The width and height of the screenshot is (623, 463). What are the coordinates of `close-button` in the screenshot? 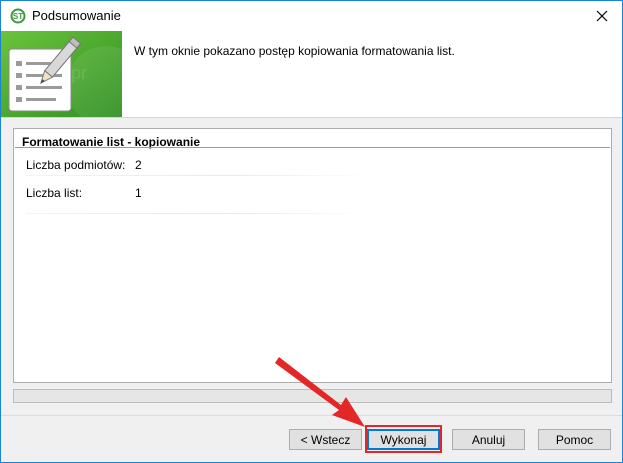 It's located at (602, 16).